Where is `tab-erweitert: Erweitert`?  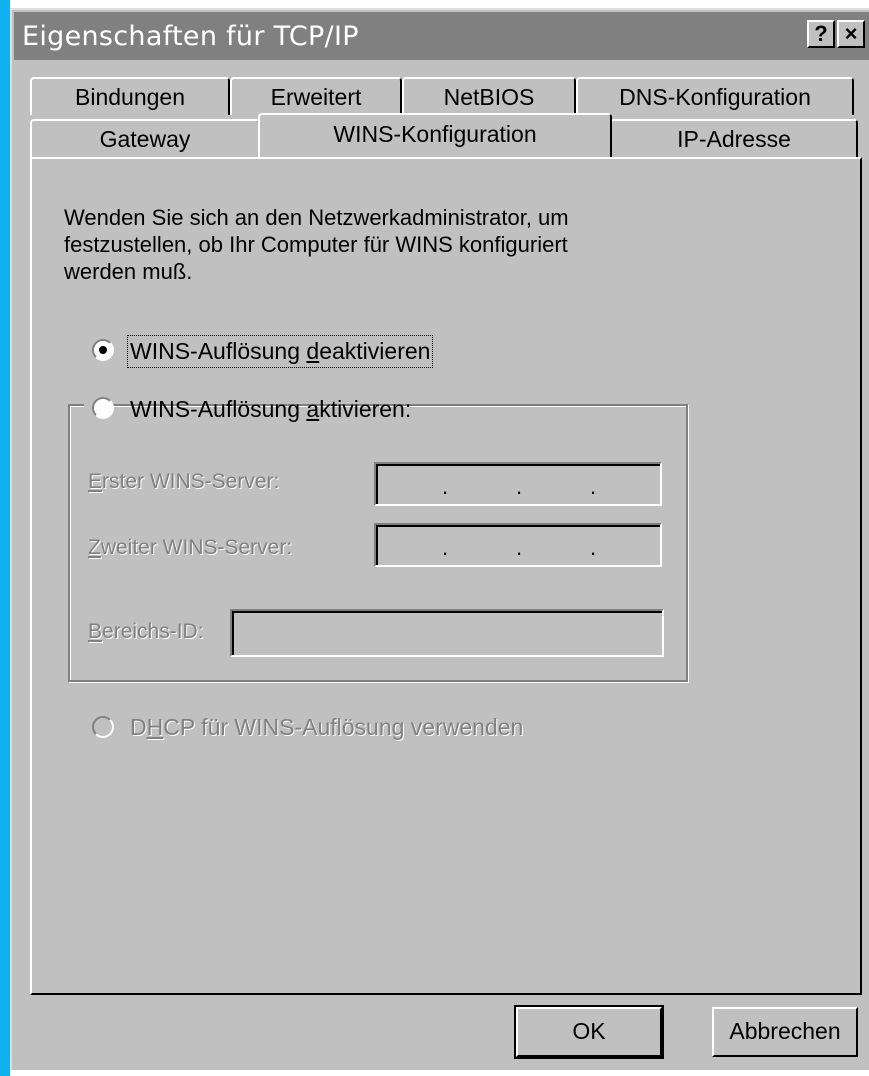 tab-erweitert: Erweitert is located at coordinates (316, 96).